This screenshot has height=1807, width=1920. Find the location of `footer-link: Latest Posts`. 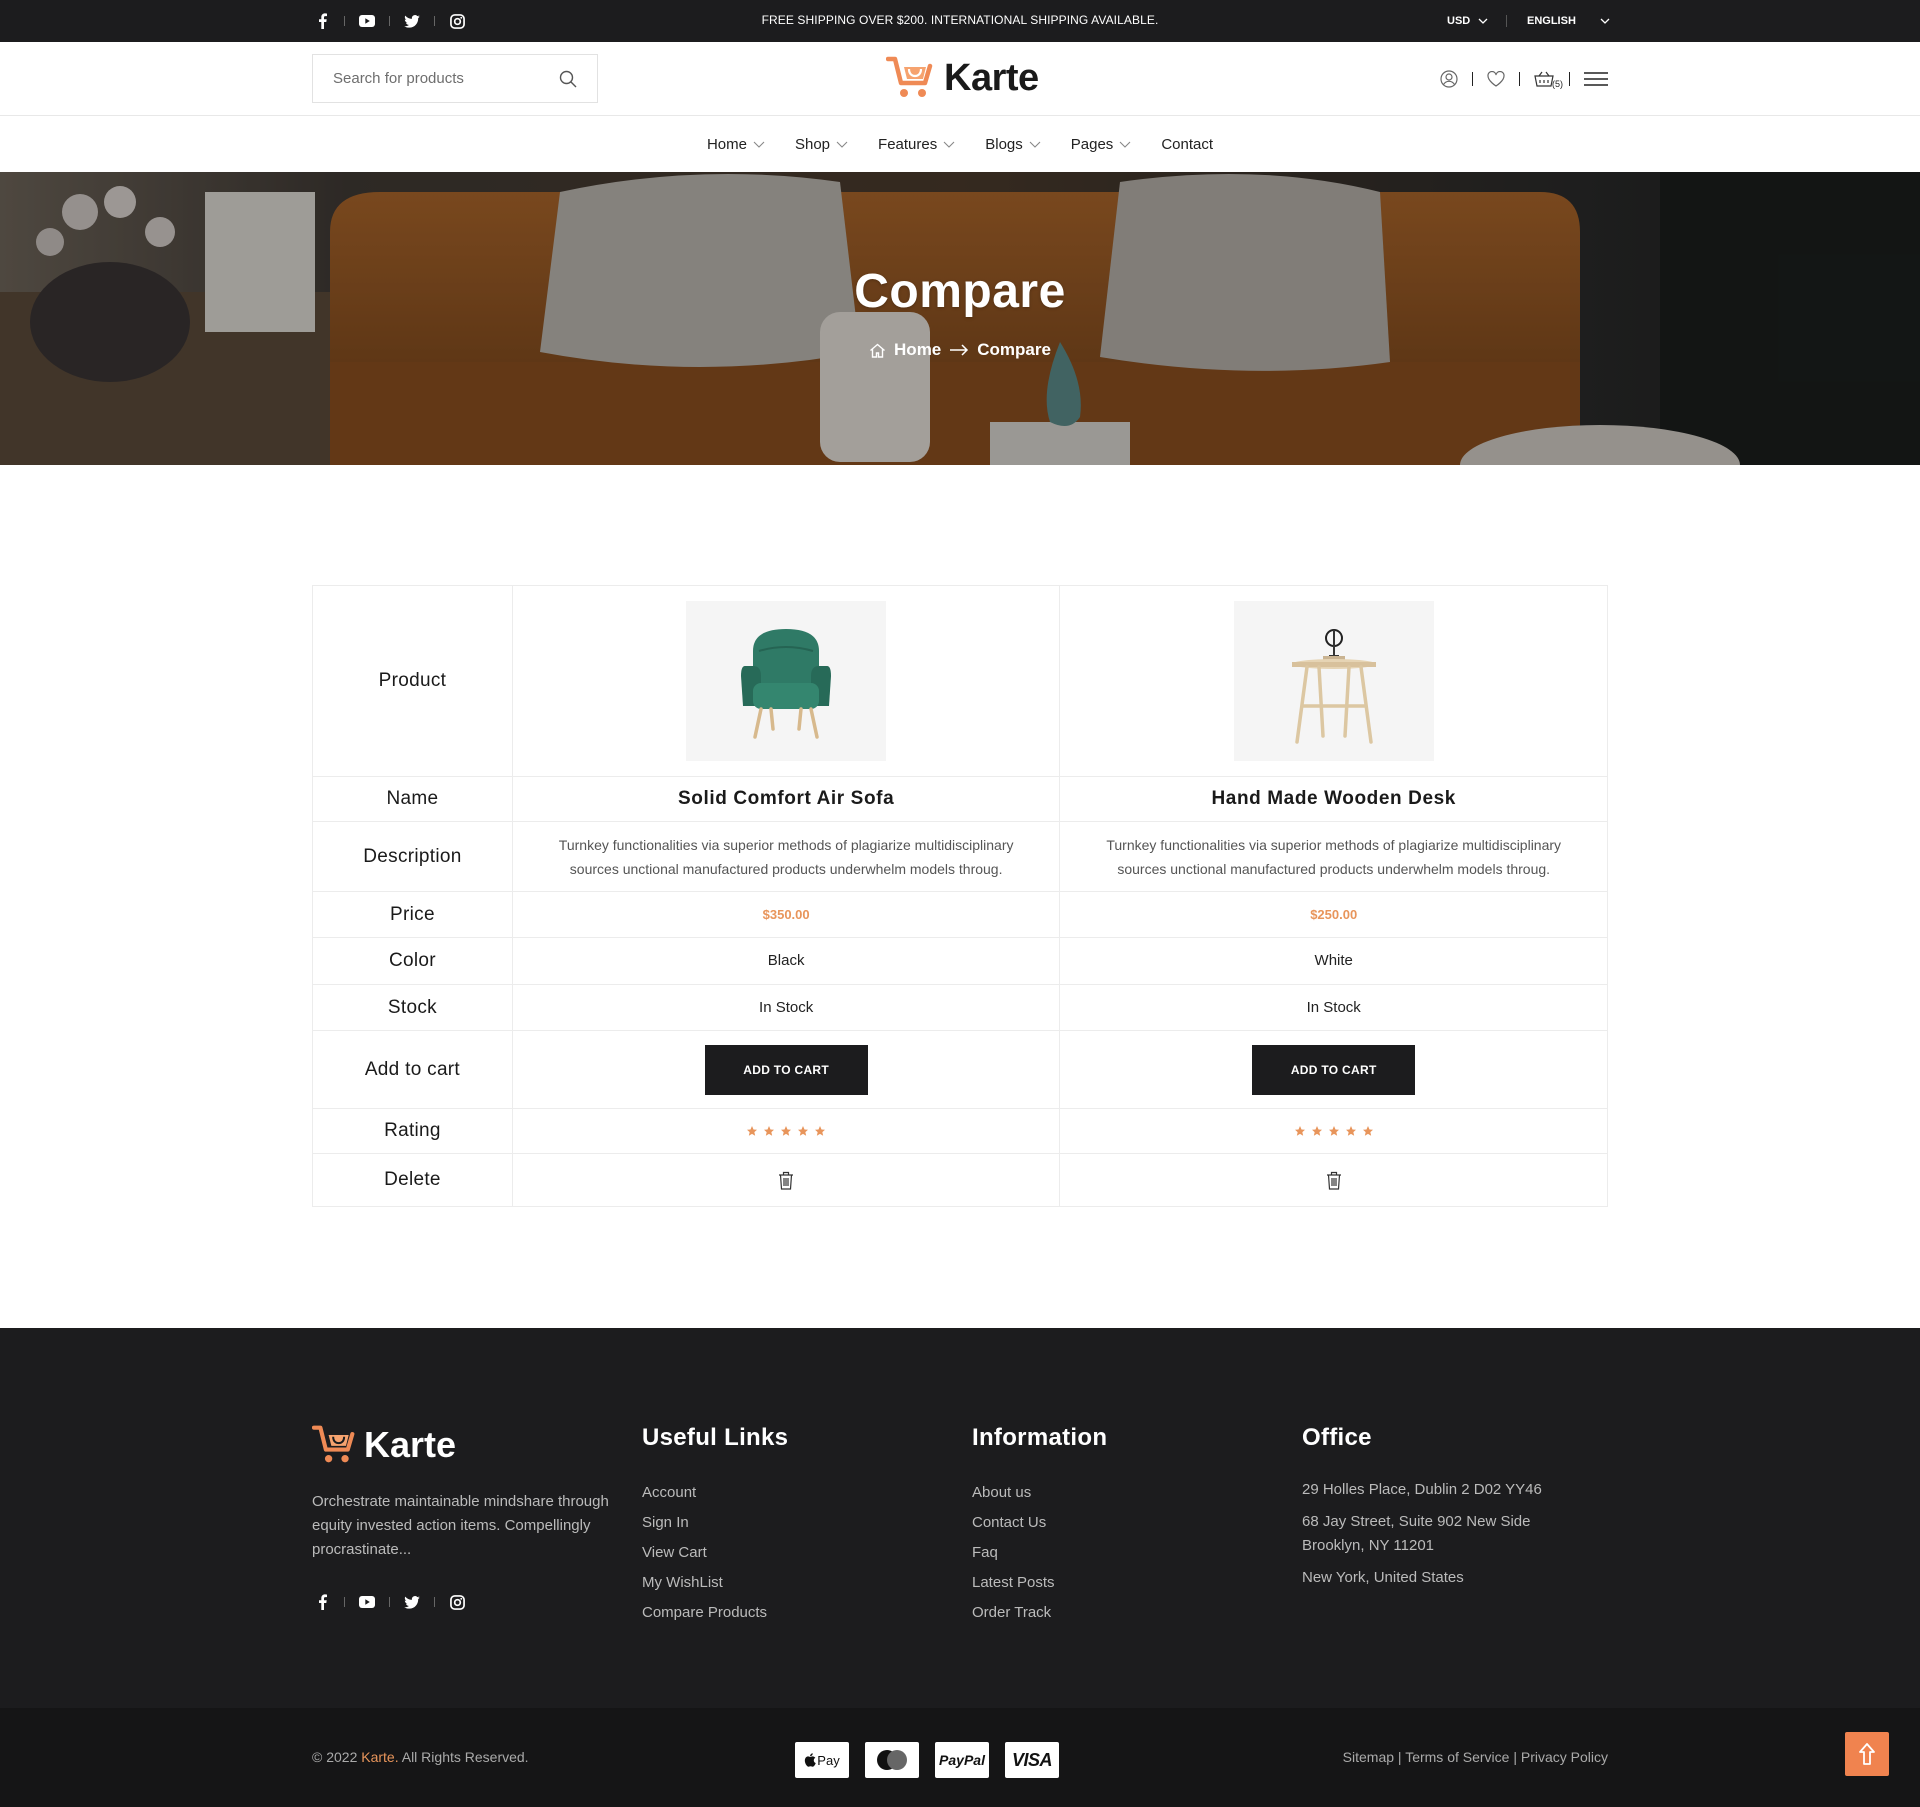

footer-link: Latest Posts is located at coordinates (1039, 1583).